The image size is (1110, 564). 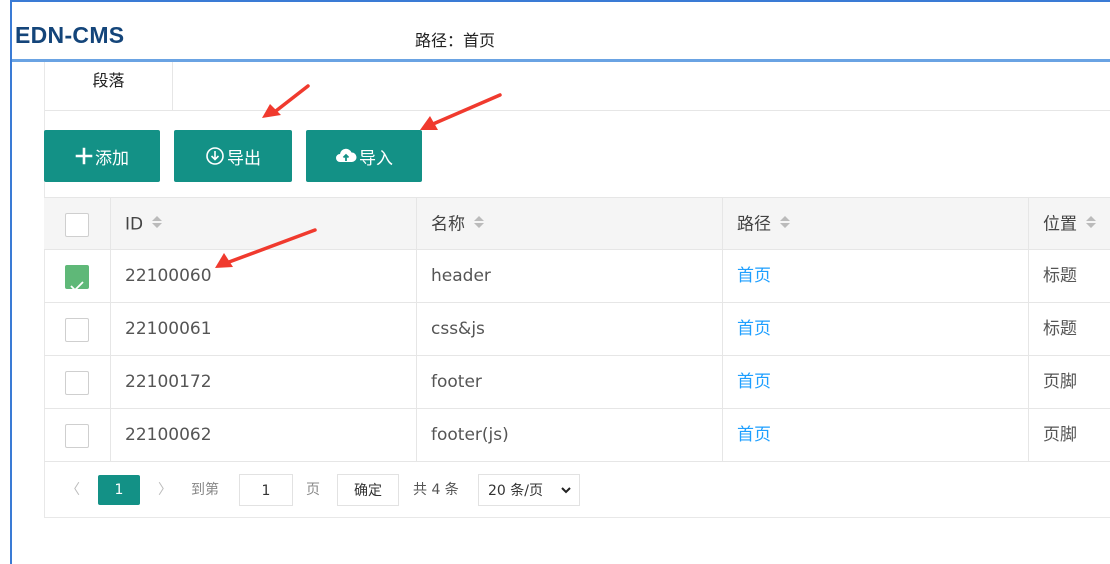 I want to click on export-button-label: 导出, so click(x=244, y=158).